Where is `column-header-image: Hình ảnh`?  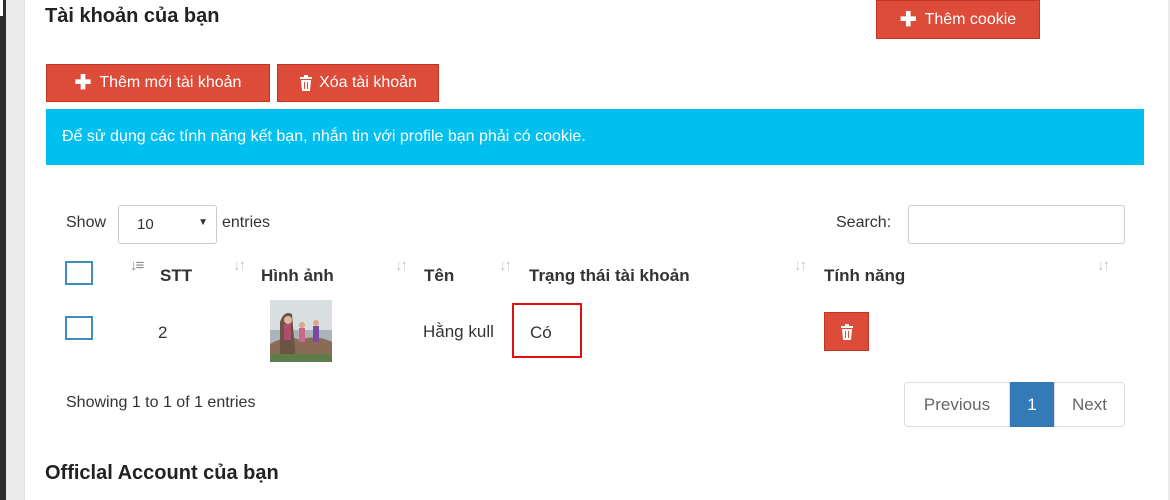 column-header-image: Hình ảnh is located at coordinates (297, 276).